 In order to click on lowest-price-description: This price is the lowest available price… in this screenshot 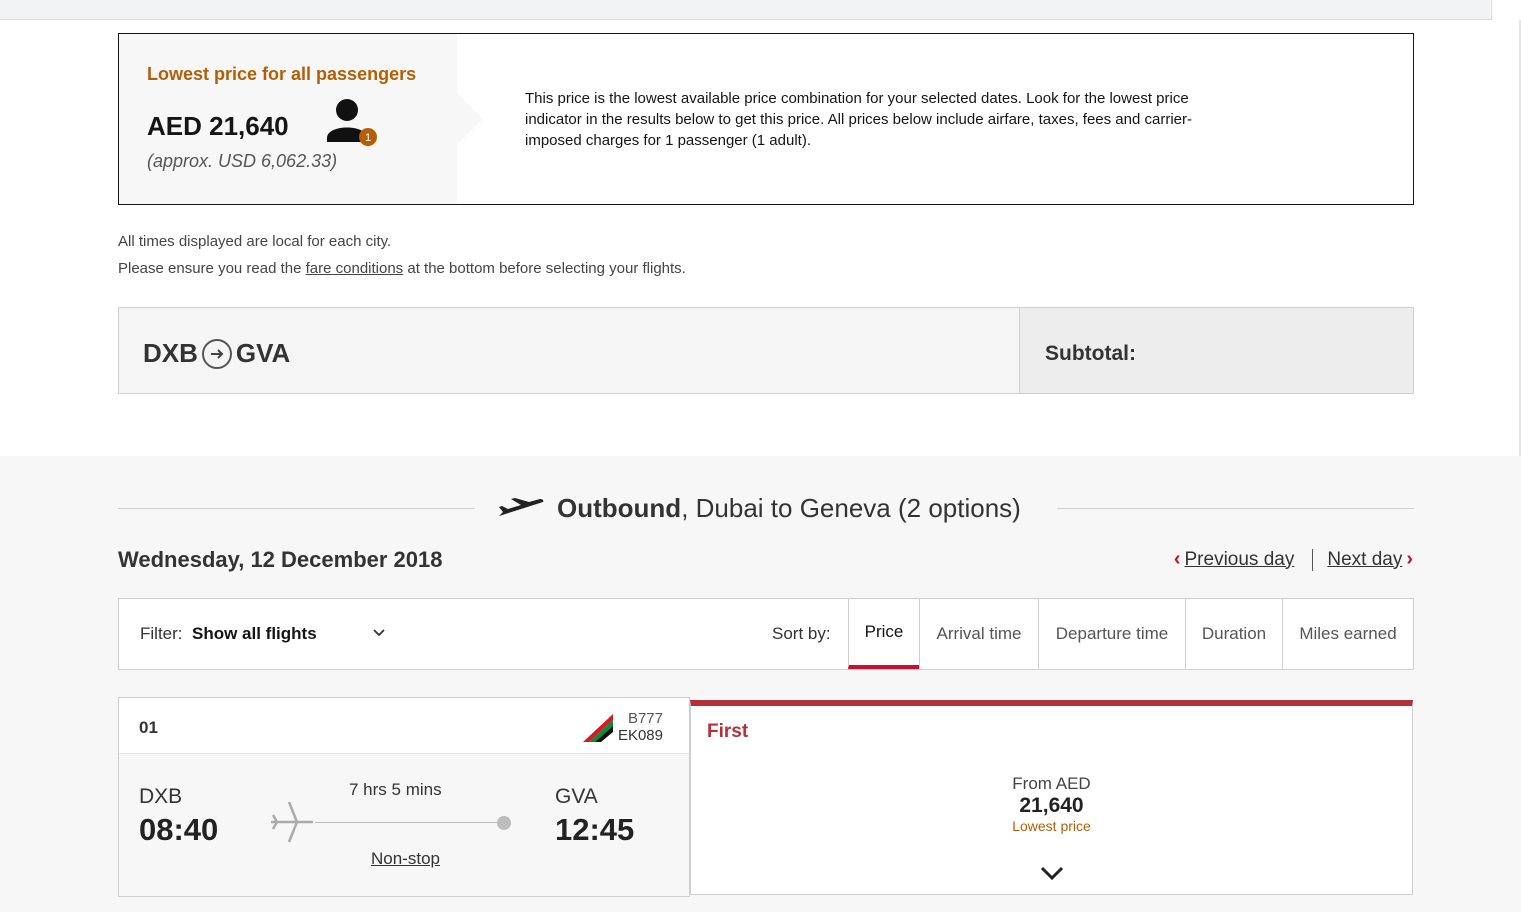, I will do `click(858, 119)`.